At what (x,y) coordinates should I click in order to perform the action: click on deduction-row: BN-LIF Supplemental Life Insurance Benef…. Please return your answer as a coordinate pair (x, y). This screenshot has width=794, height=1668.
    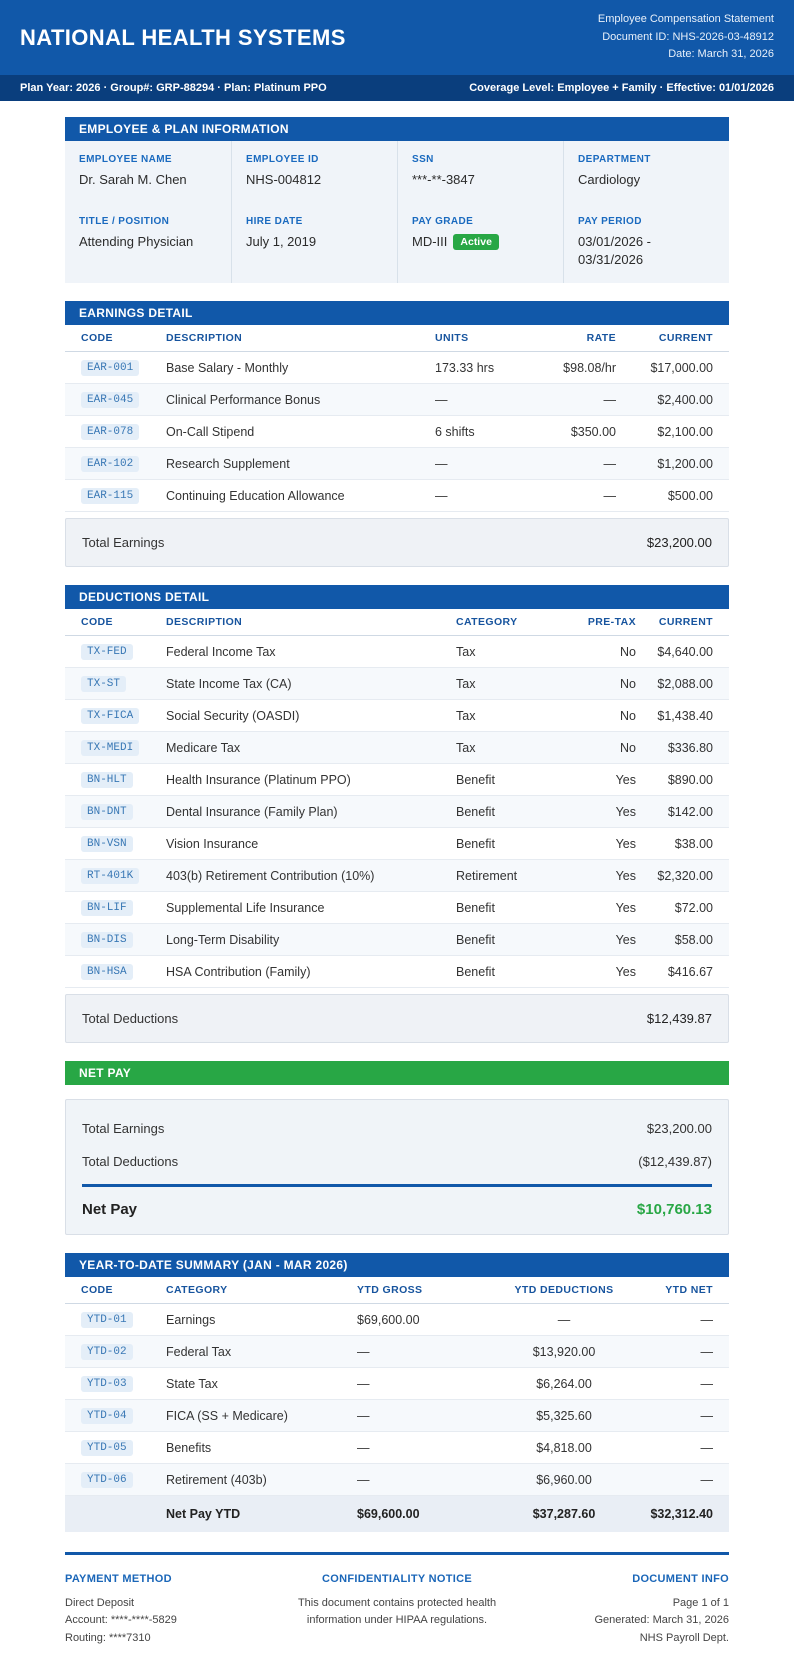
    Looking at the image, I should click on (397, 908).